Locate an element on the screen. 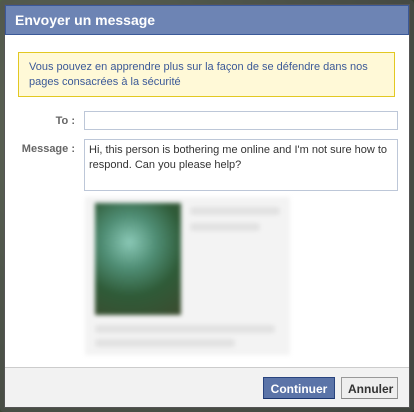 The width and height of the screenshot is (414, 412). attachment-thumbnail is located at coordinates (138, 259).